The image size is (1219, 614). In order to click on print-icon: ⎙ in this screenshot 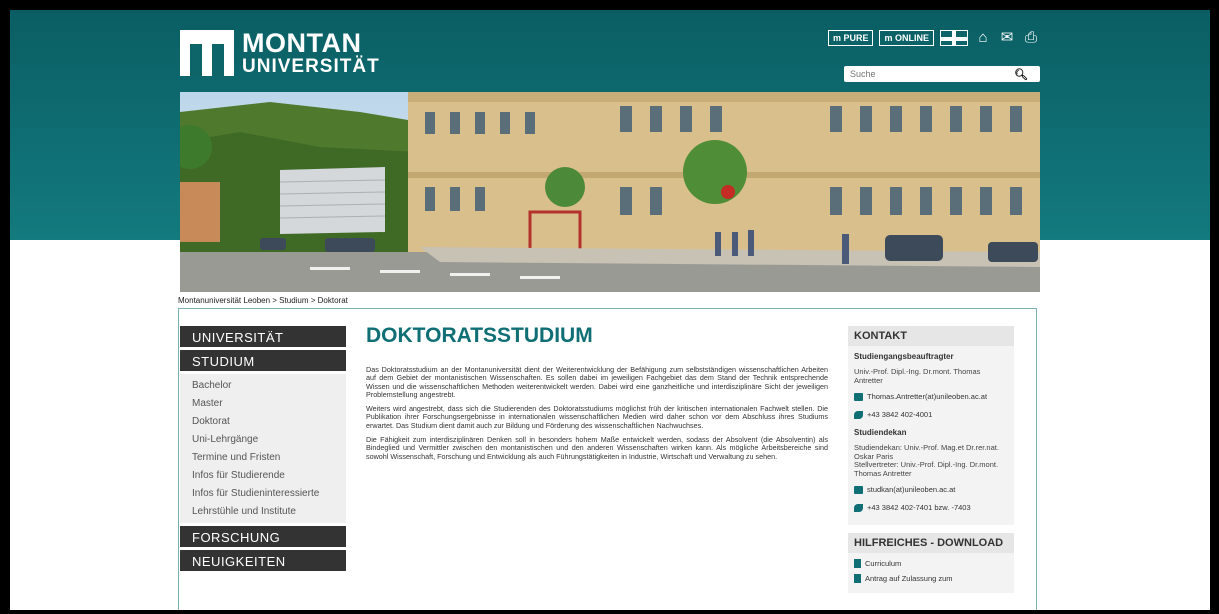, I will do `click(1031, 38)`.